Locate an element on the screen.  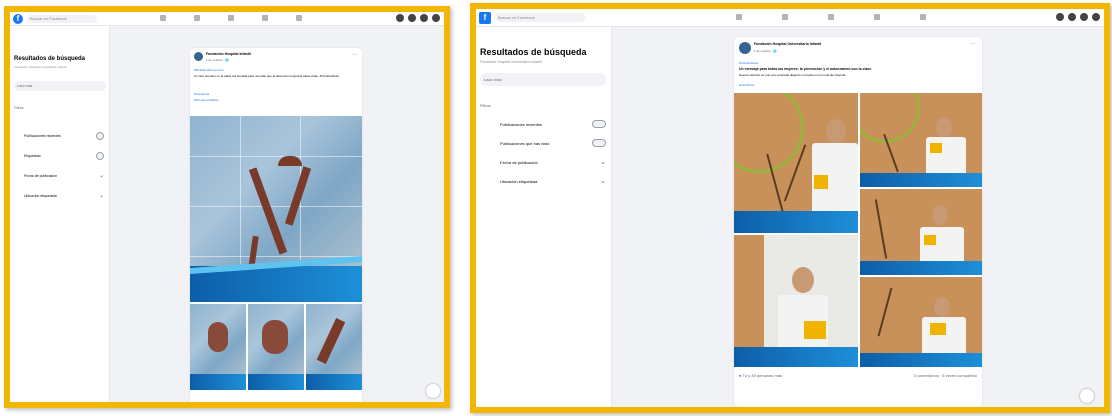
post-main-image is located at coordinates (276, 209).